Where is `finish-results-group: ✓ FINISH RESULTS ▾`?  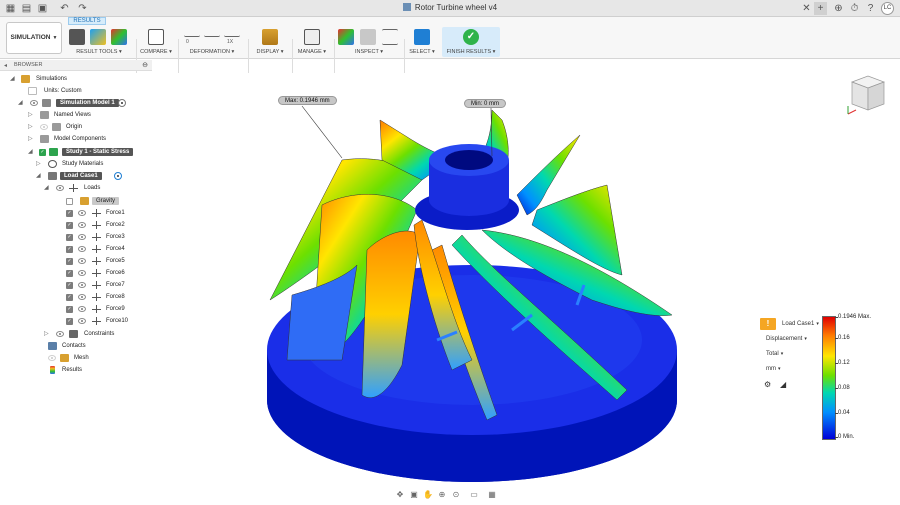 finish-results-group: ✓ FINISH RESULTS ▾ is located at coordinates (471, 42).